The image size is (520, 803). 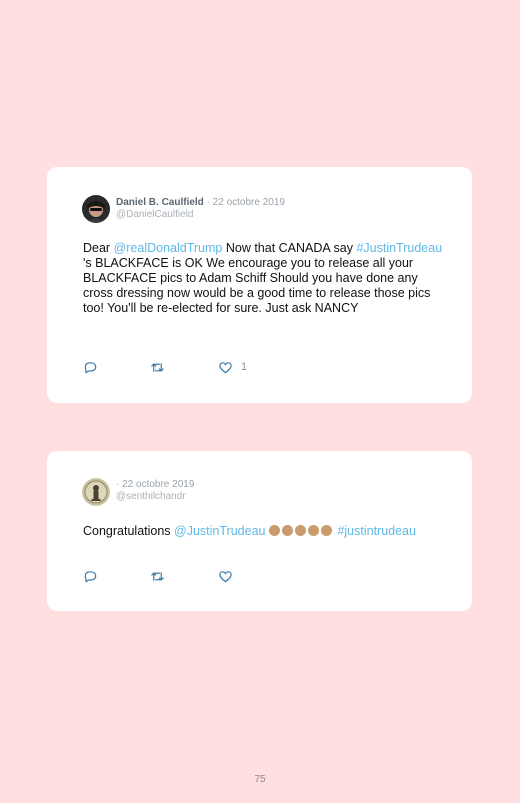 What do you see at coordinates (219, 531) in the screenshot?
I see `mention-link: @JustinTrudeau` at bounding box center [219, 531].